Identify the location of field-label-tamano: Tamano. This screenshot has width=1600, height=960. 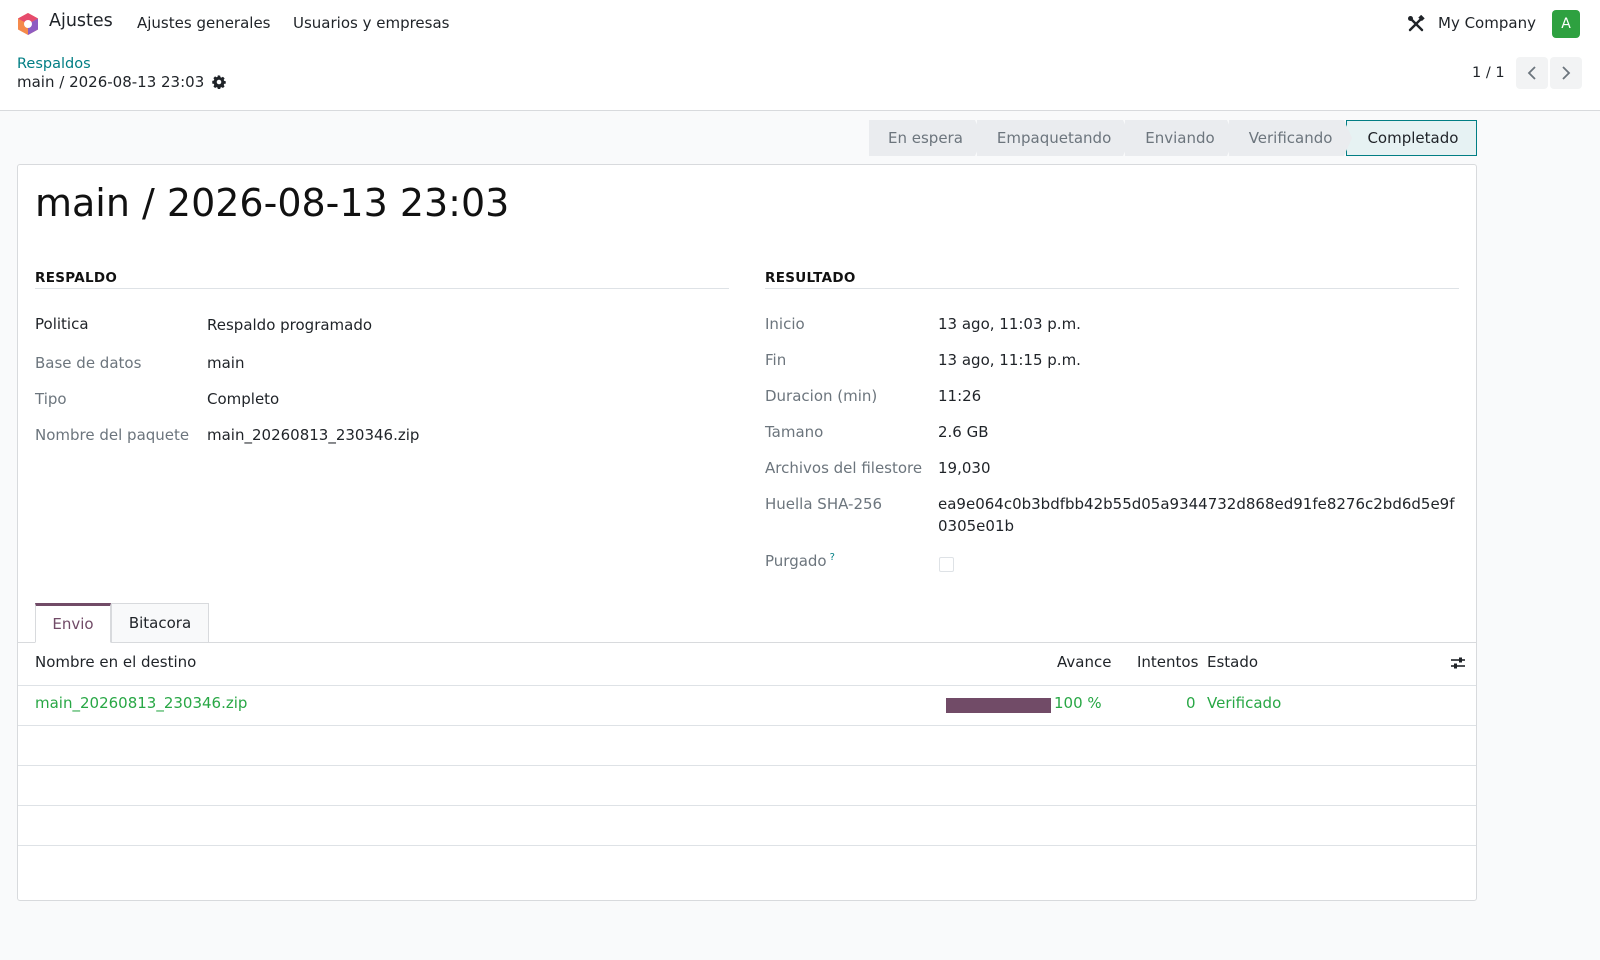
(794, 432).